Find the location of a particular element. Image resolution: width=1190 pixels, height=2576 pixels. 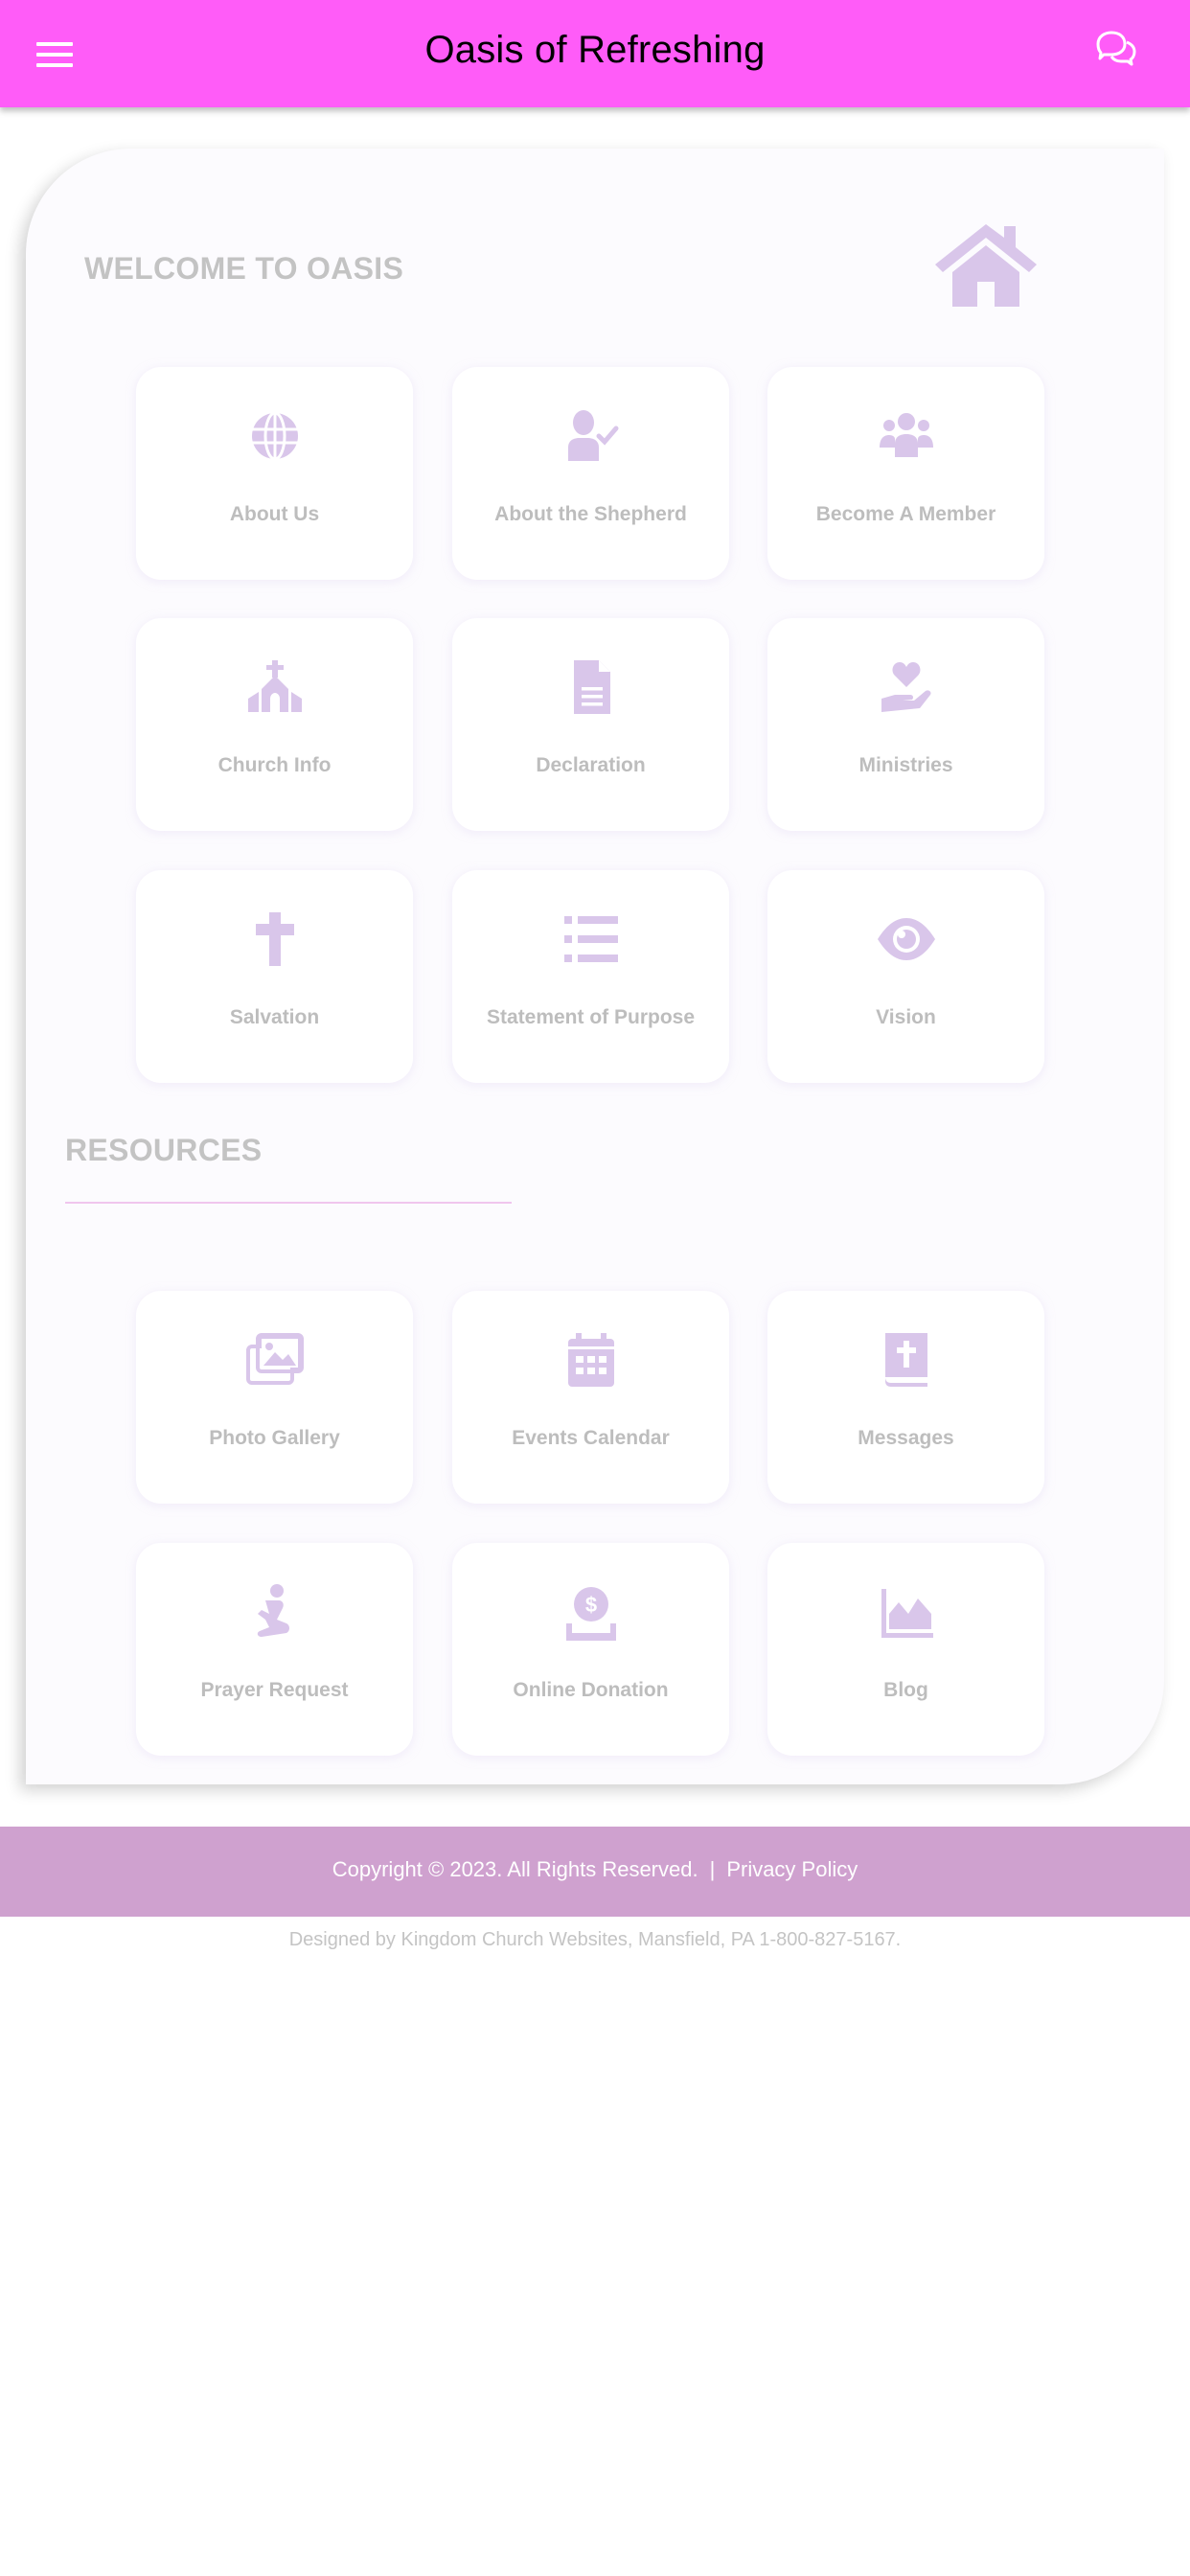

tile-label: About Us is located at coordinates (274, 514).